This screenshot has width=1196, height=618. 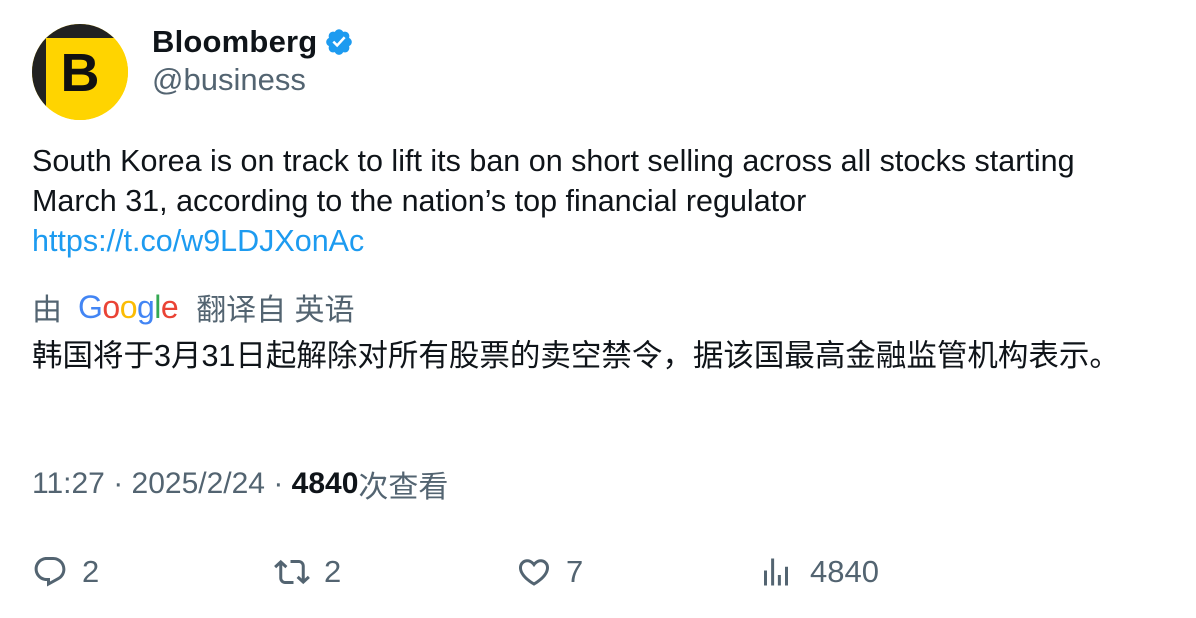 What do you see at coordinates (198, 484) in the screenshot?
I see `tweet-date: 2025/2/24` at bounding box center [198, 484].